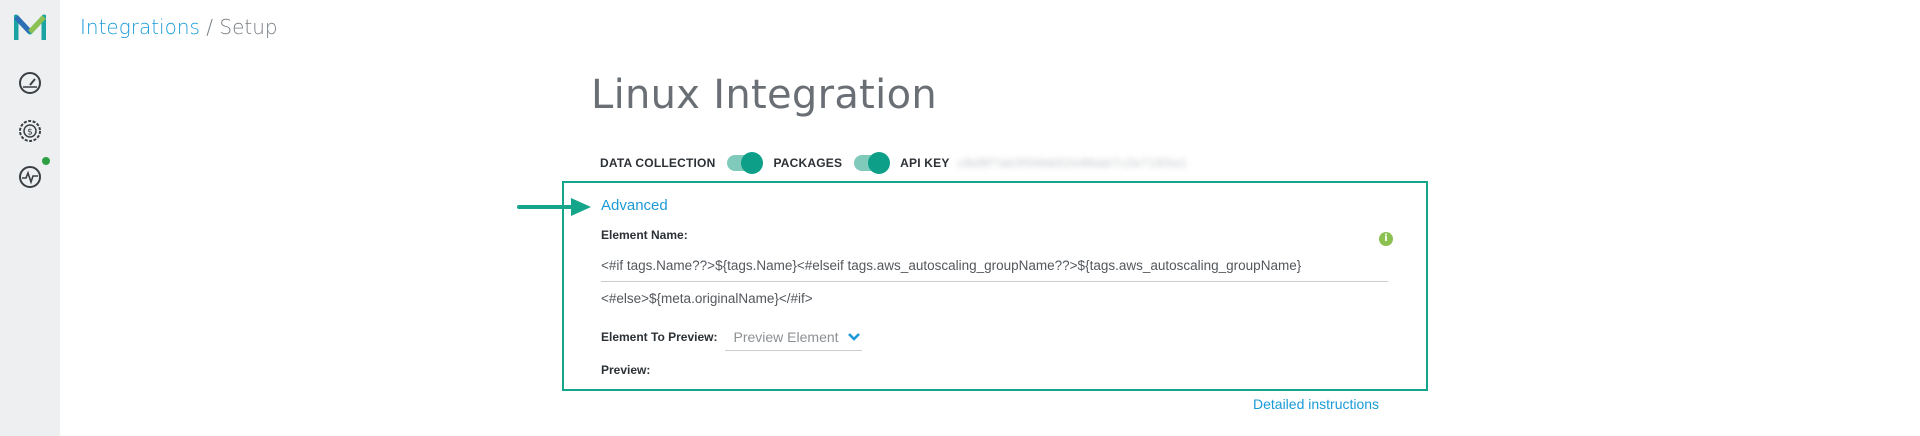  I want to click on detailed-instructions-link: Detailed instructions, so click(1316, 404).